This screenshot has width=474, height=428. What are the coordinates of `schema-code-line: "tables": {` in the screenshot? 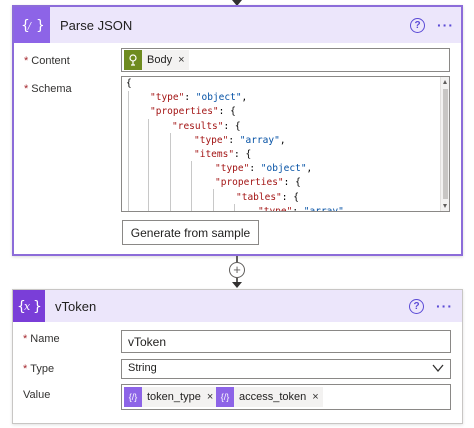 It's located at (267, 198).